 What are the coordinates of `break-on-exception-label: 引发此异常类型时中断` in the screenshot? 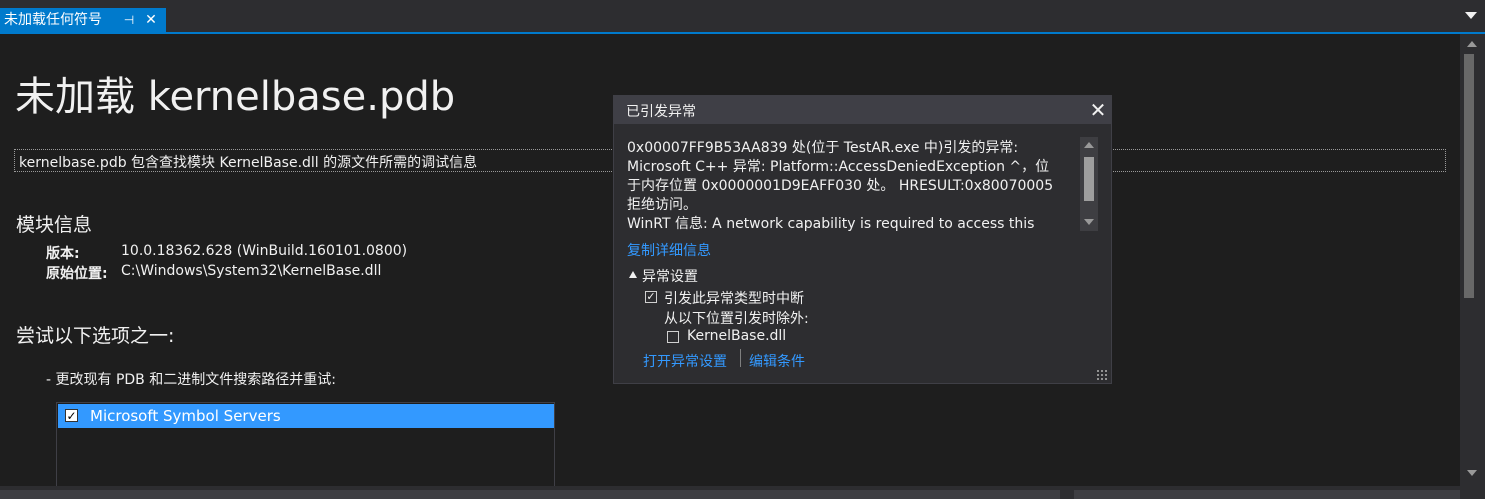 It's located at (734, 298).